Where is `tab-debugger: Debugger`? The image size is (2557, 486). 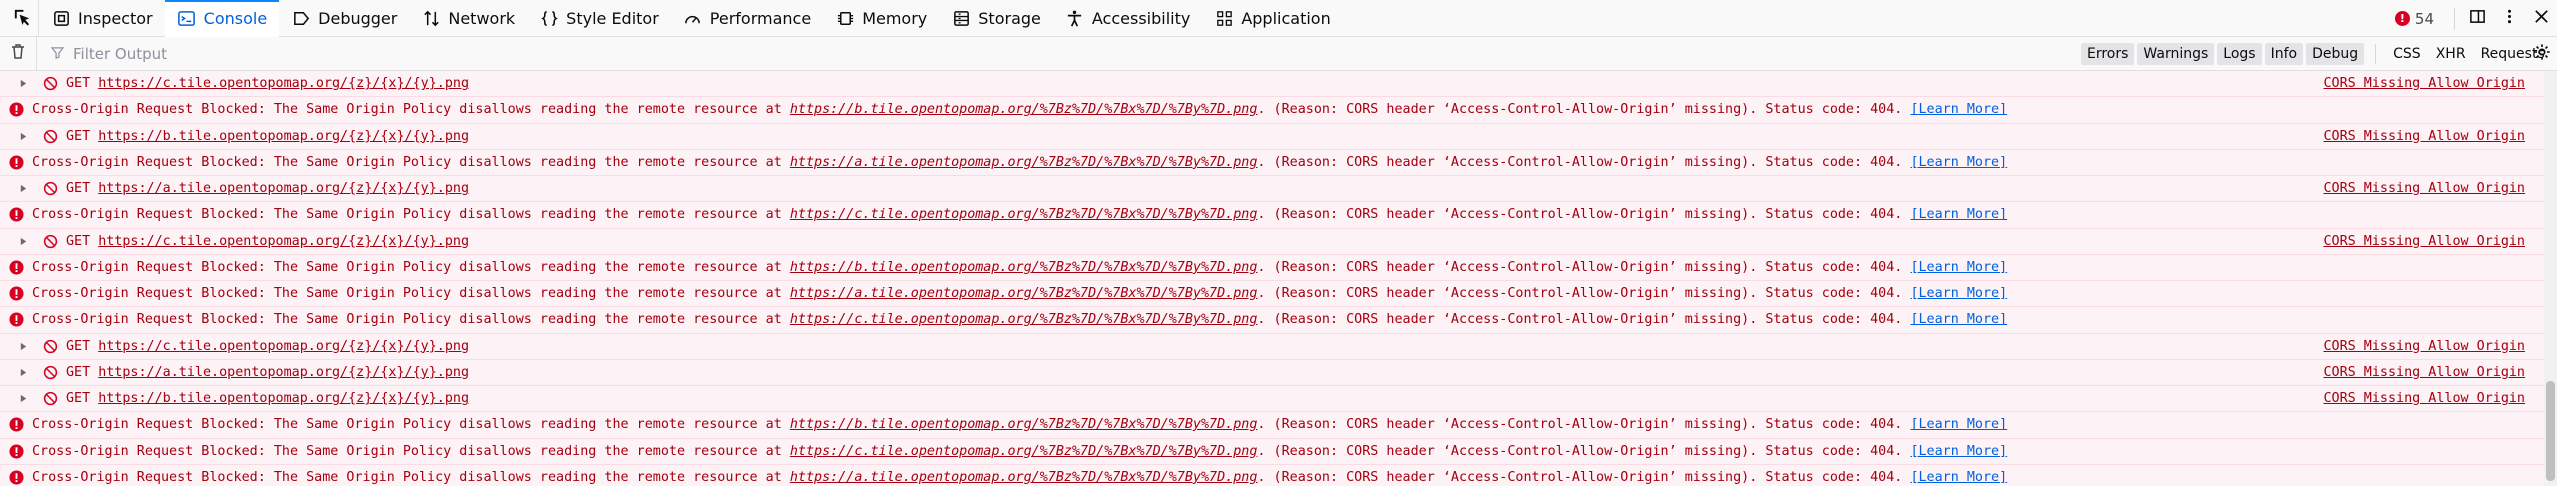
tab-debugger: Debugger is located at coordinates (344, 18).